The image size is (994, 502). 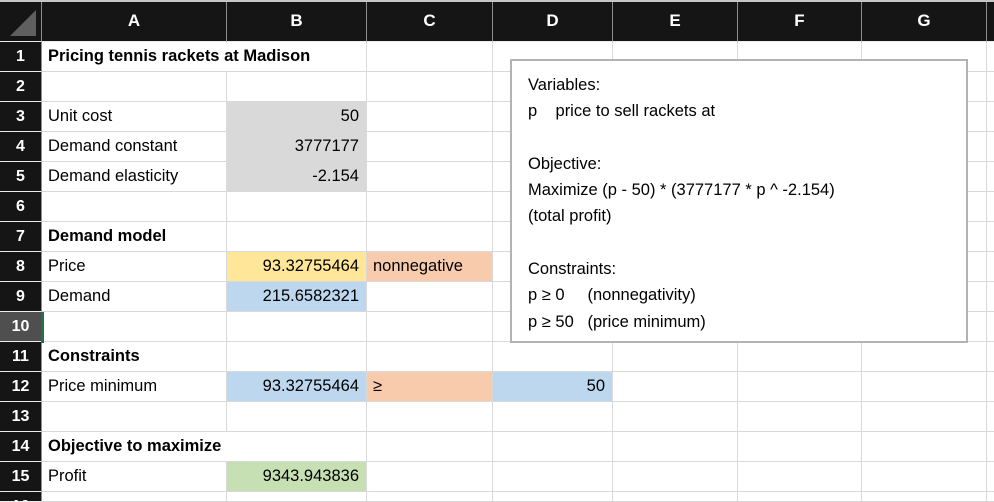 What do you see at coordinates (297, 147) in the screenshot?
I see `cell-b4: 3777177` at bounding box center [297, 147].